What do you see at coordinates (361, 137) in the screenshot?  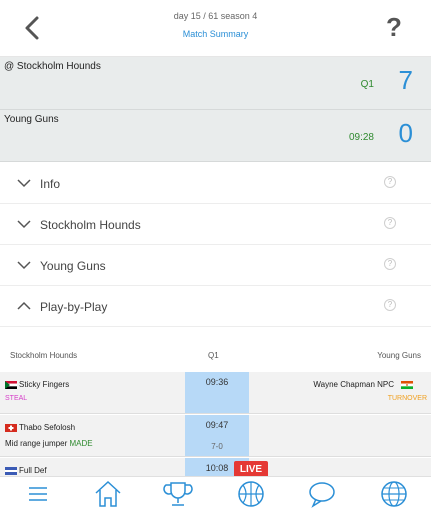 I see `game-clock: 09:28` at bounding box center [361, 137].